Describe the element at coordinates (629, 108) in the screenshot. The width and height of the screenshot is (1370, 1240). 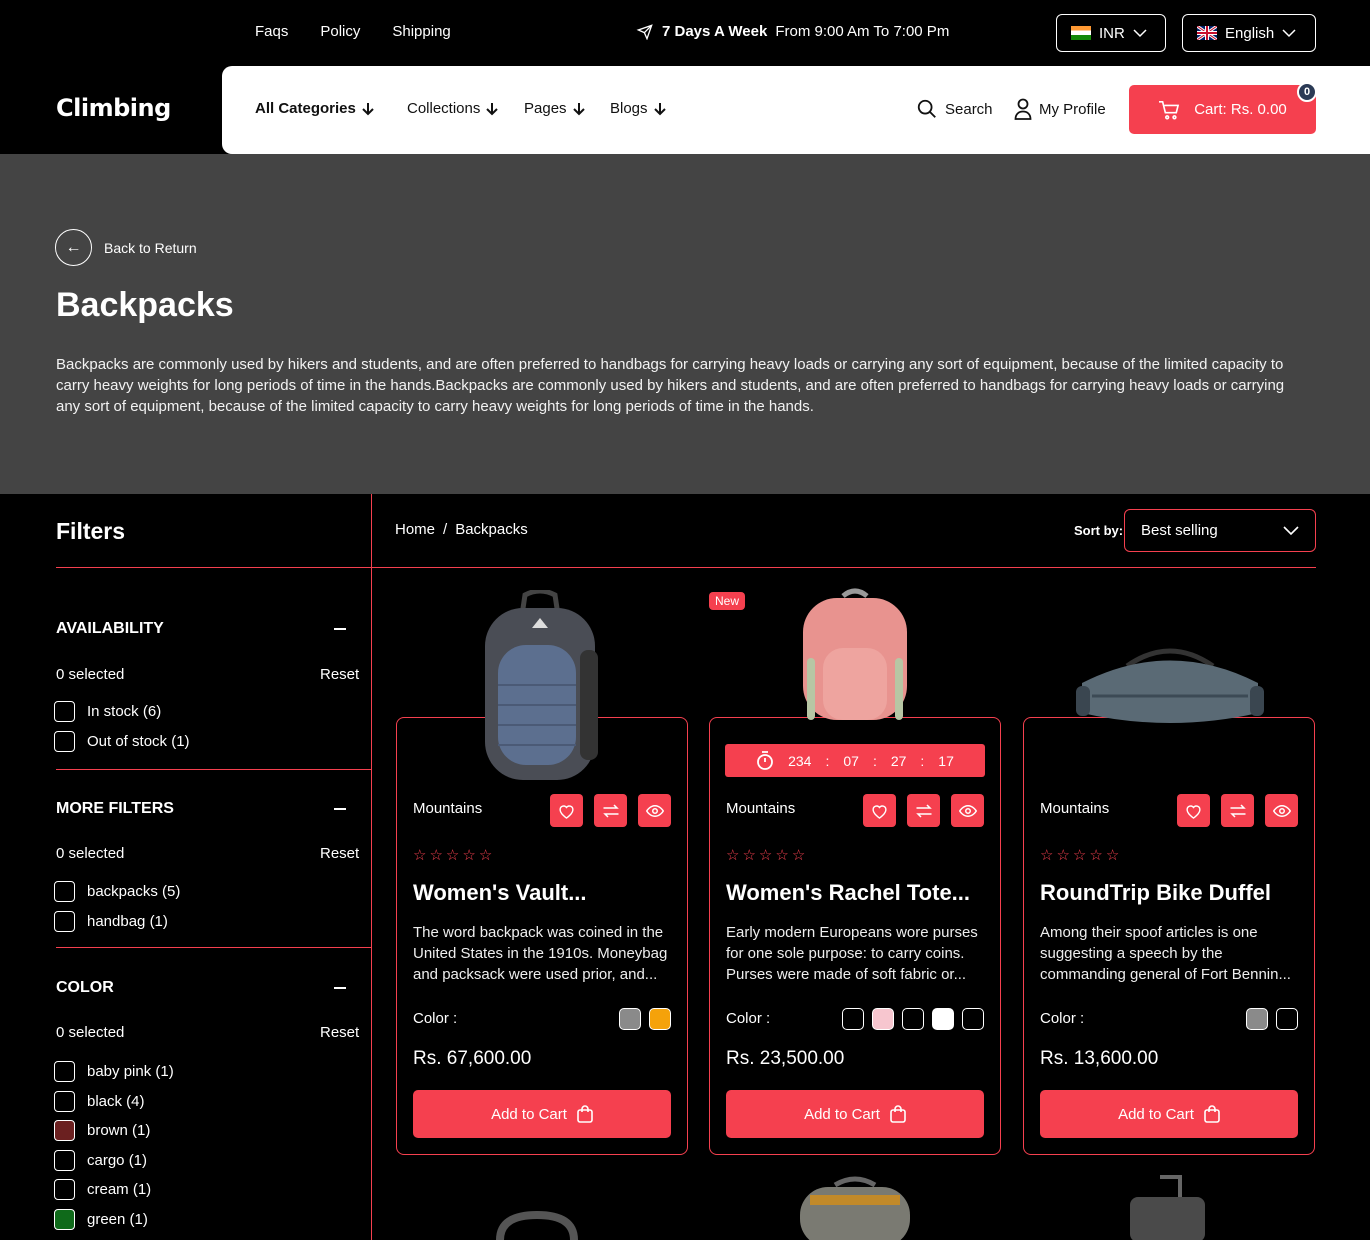
I see `nav-label: Blogs` at that location.